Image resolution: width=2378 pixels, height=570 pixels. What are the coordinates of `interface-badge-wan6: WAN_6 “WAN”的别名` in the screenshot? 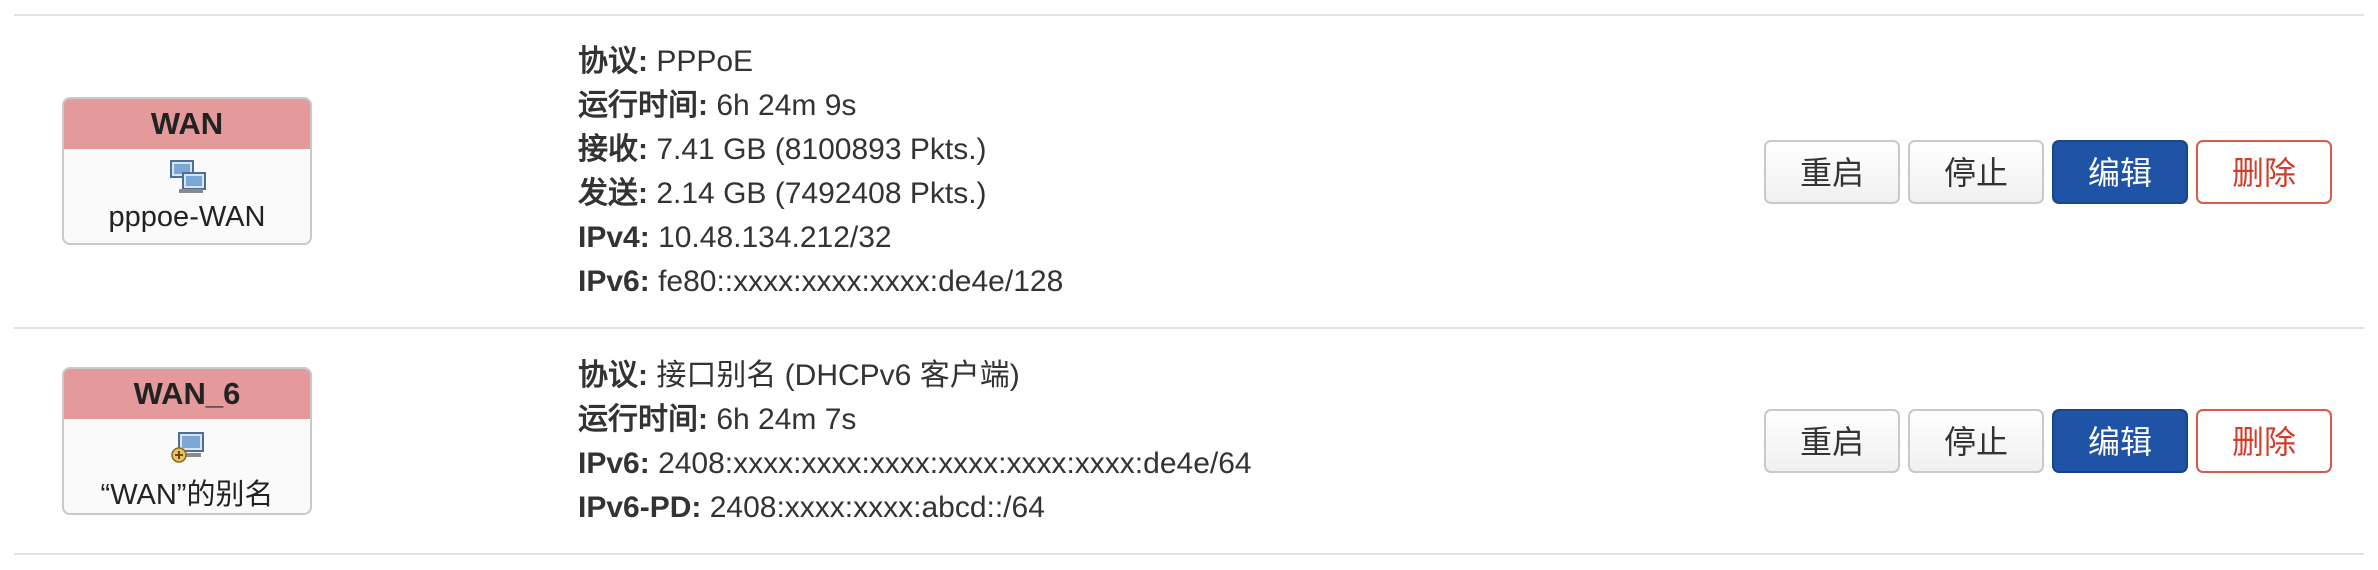 It's located at (187, 441).